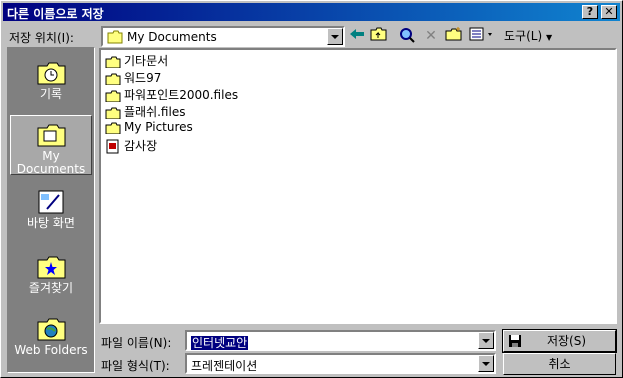 This screenshot has height=378, width=623. What do you see at coordinates (549, 37) in the screenshot?
I see `chevron-down-icon: ▼` at bounding box center [549, 37].